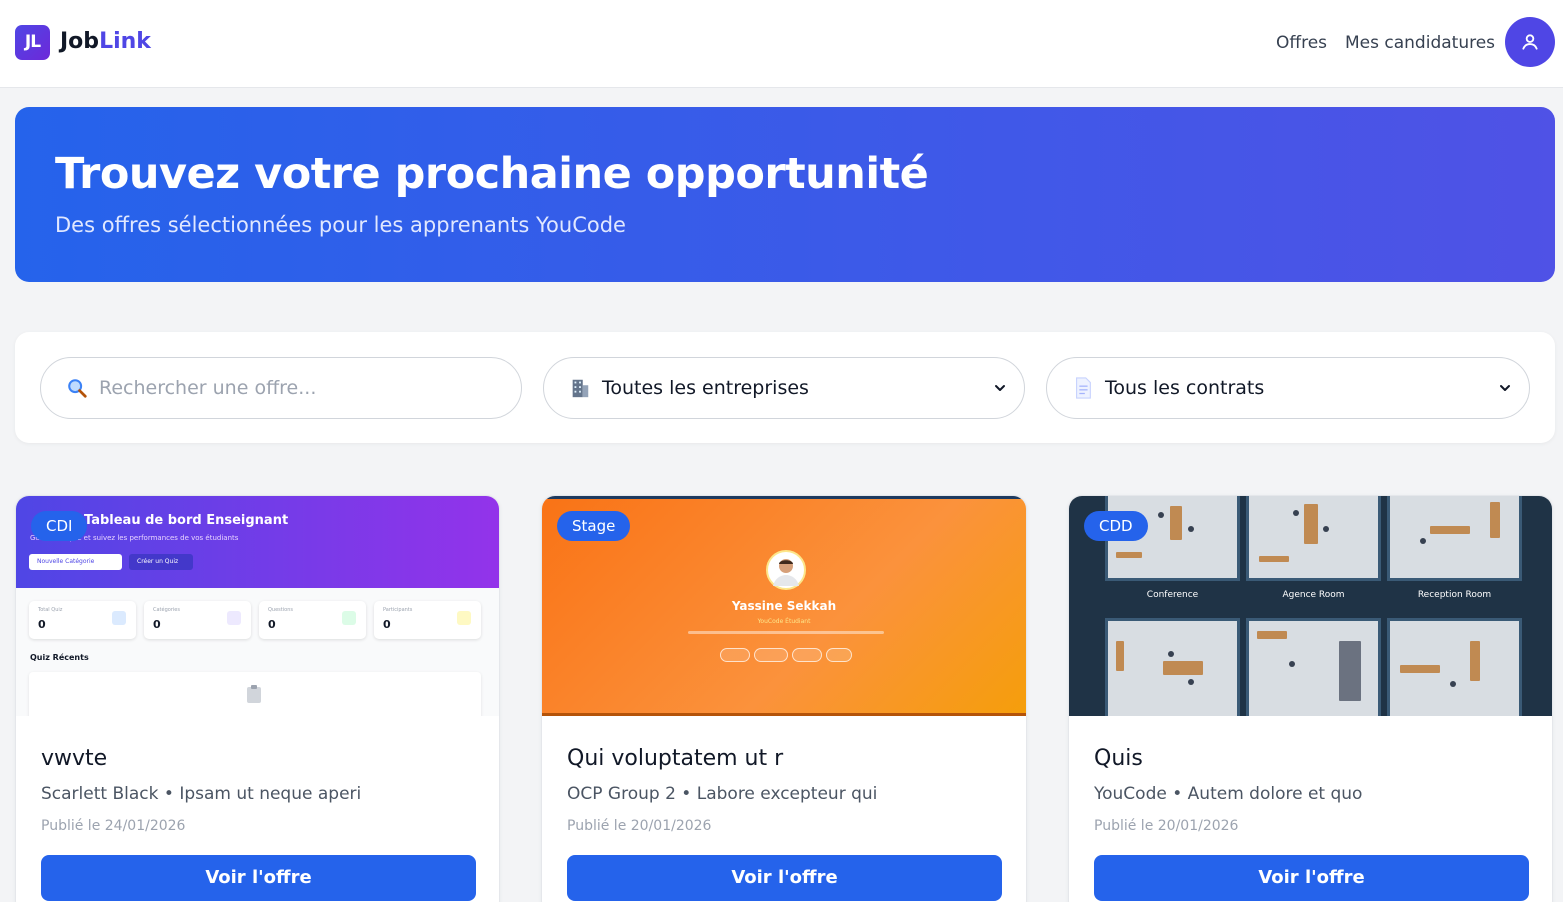 This screenshot has width=1563, height=902. Describe the element at coordinates (197, 620) in the screenshot. I see `thumb-stat-card: Catégories 0` at that location.